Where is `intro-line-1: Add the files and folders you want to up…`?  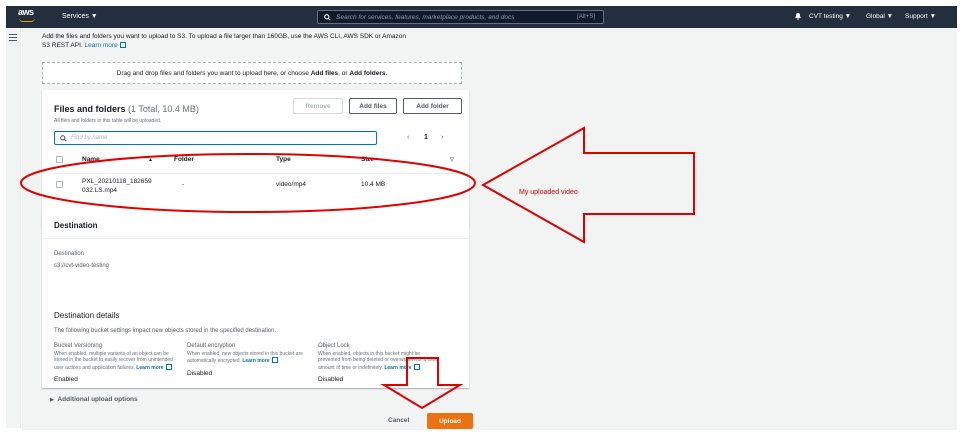 intro-line-1: Add the files and folders you want to up… is located at coordinates (224, 36).